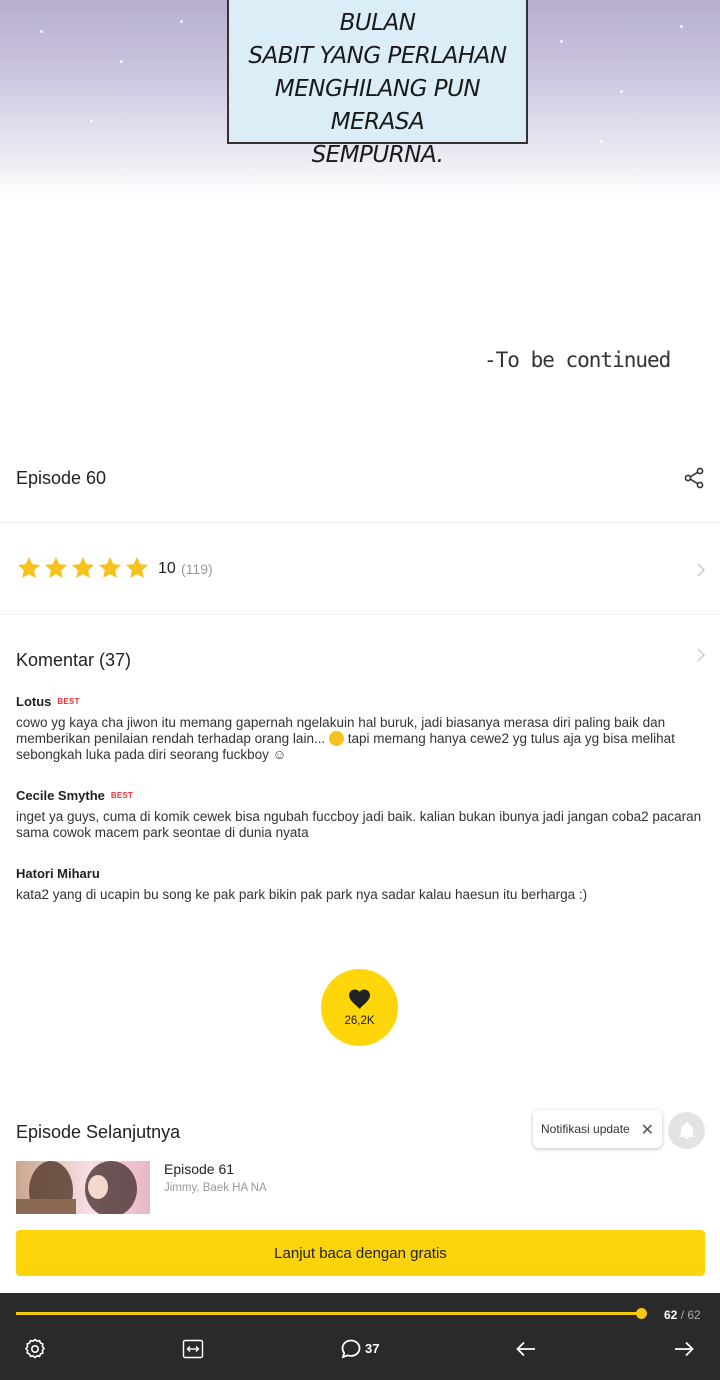 Image resolution: width=720 pixels, height=1380 pixels. I want to click on next-episode-thumbnail, so click(83, 1187).